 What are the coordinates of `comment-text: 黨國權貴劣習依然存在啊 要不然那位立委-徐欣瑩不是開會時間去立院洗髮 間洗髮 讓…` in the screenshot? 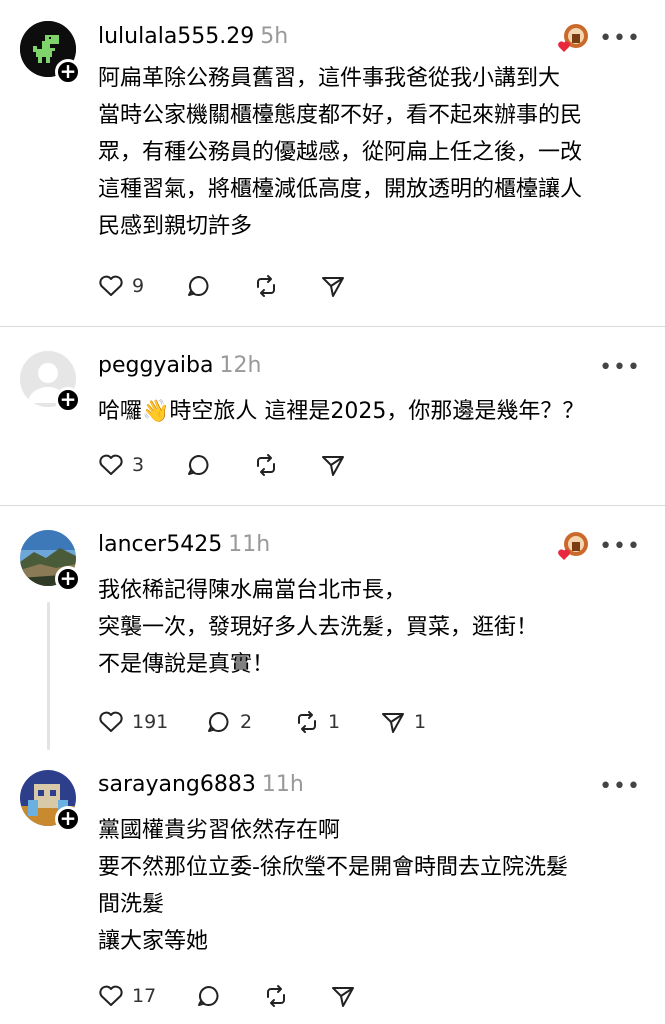 It's located at (333, 886).